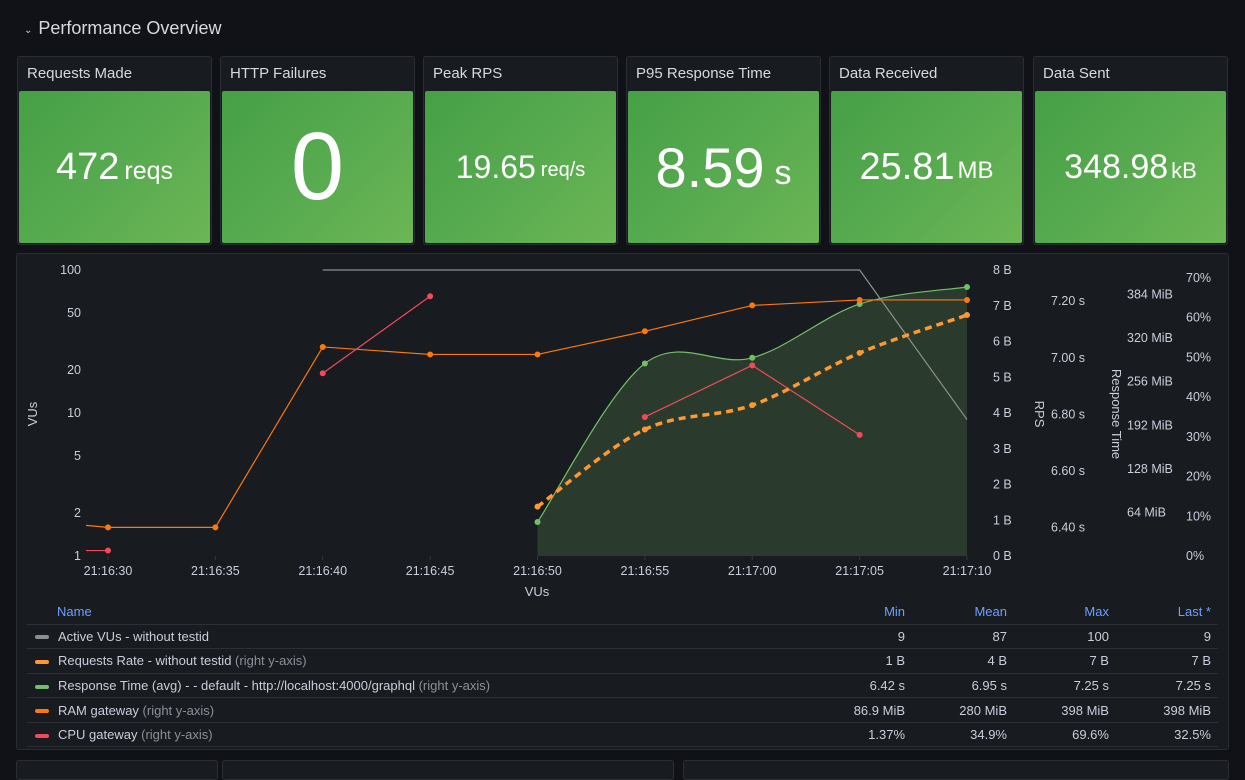  I want to click on stat-unit: reqs, so click(149, 170).